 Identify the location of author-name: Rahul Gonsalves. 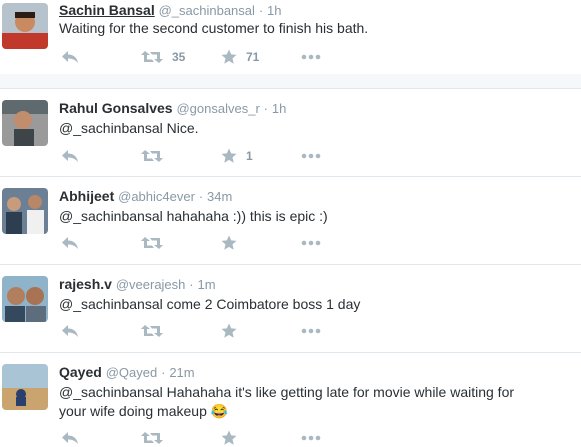
(116, 108).